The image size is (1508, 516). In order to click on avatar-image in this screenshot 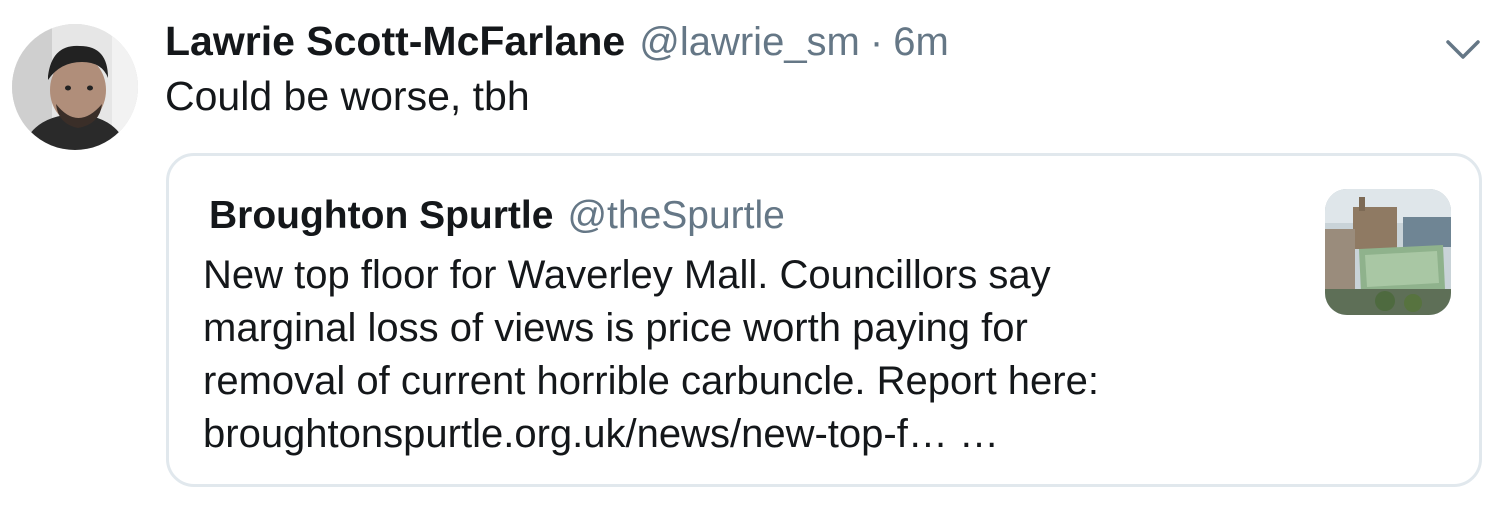, I will do `click(75, 87)`.